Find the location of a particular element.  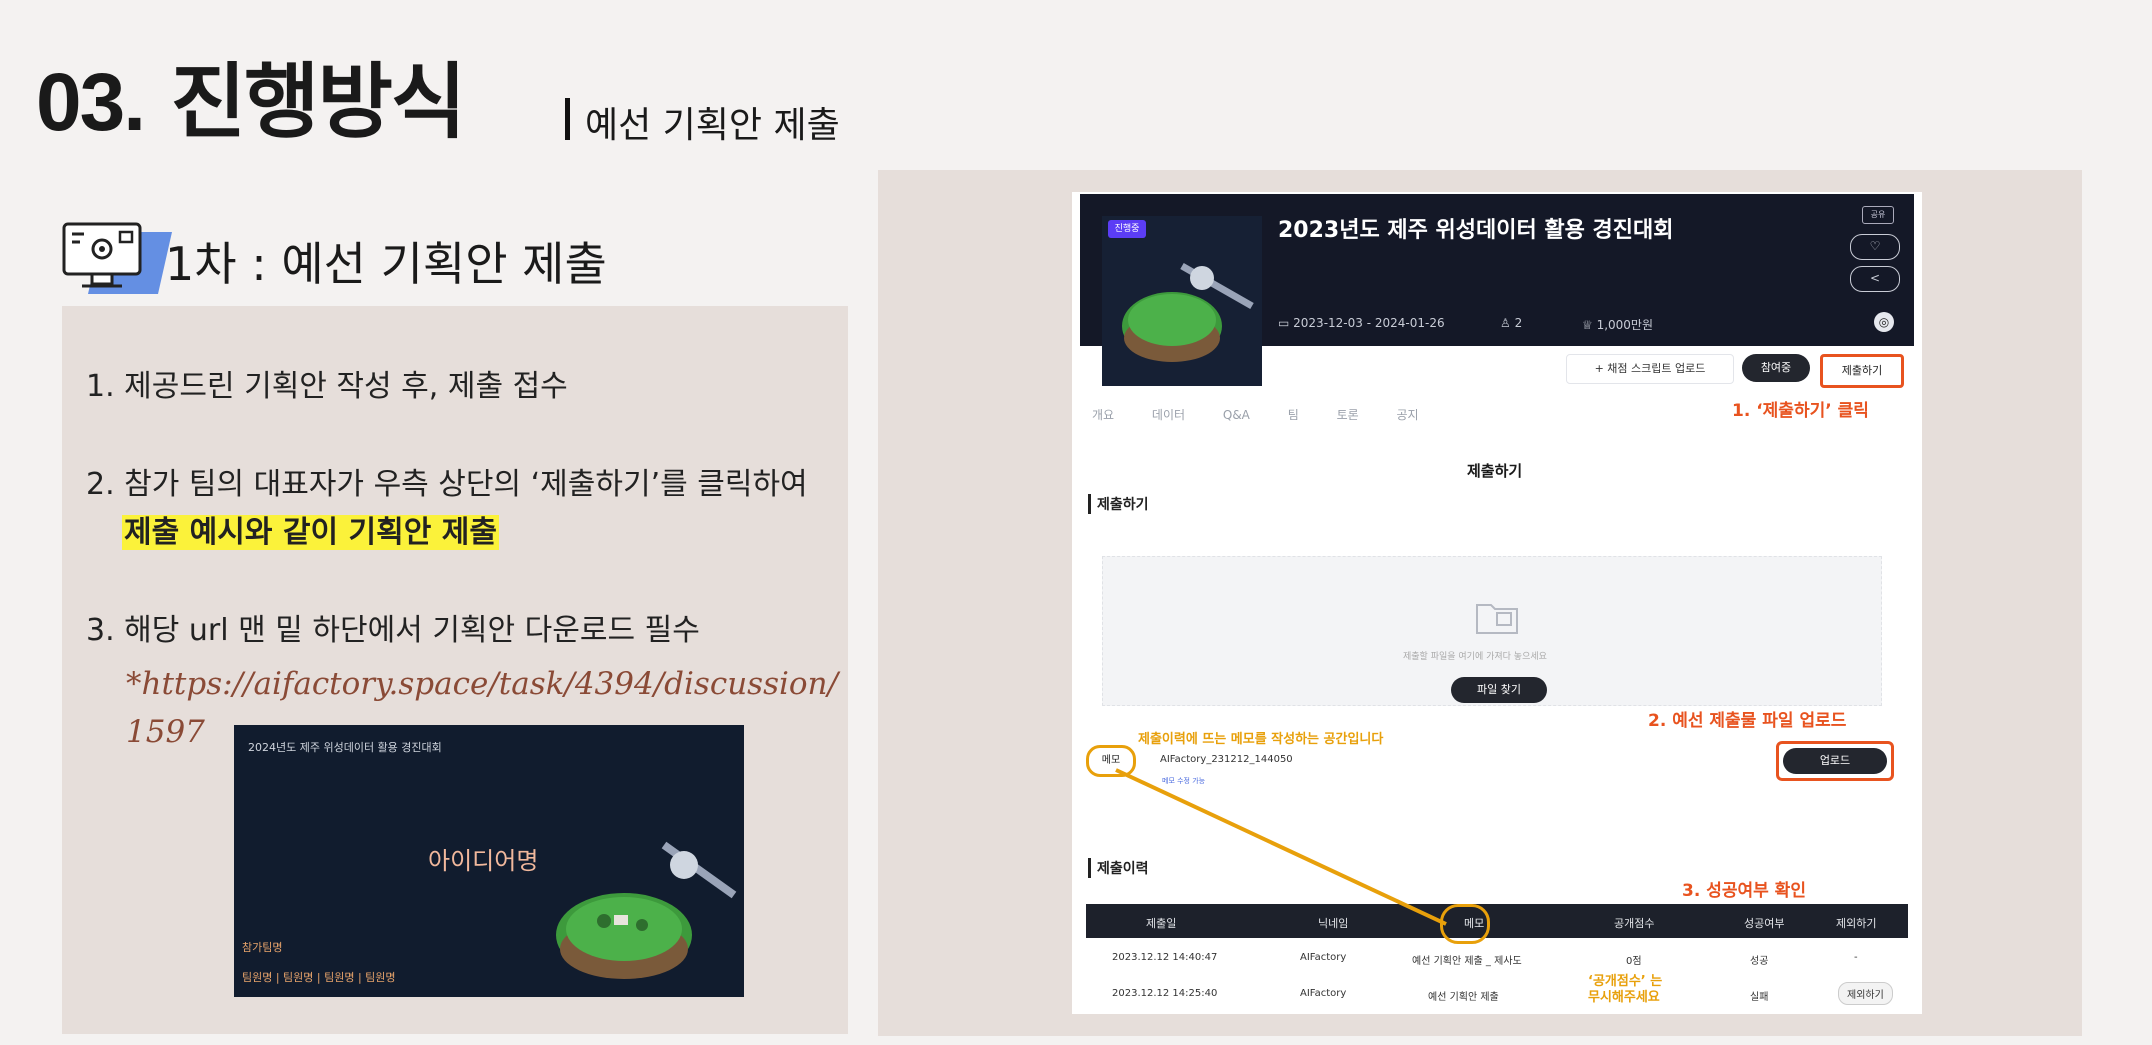

find-file-button: 파일 찾기 is located at coordinates (1499, 690).